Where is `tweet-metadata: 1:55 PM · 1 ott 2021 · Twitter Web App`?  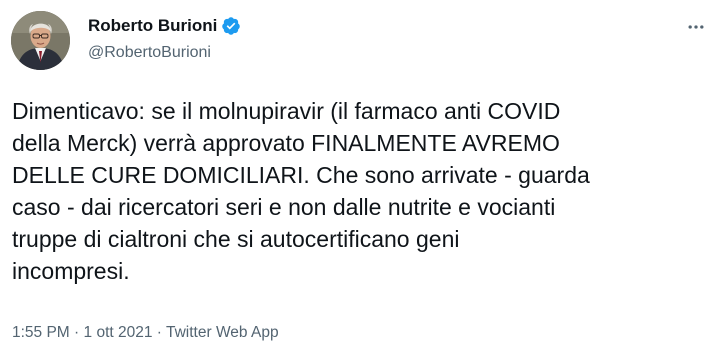 tweet-metadata: 1:55 PM · 1 ott 2021 · Twitter Web App is located at coordinates (145, 333).